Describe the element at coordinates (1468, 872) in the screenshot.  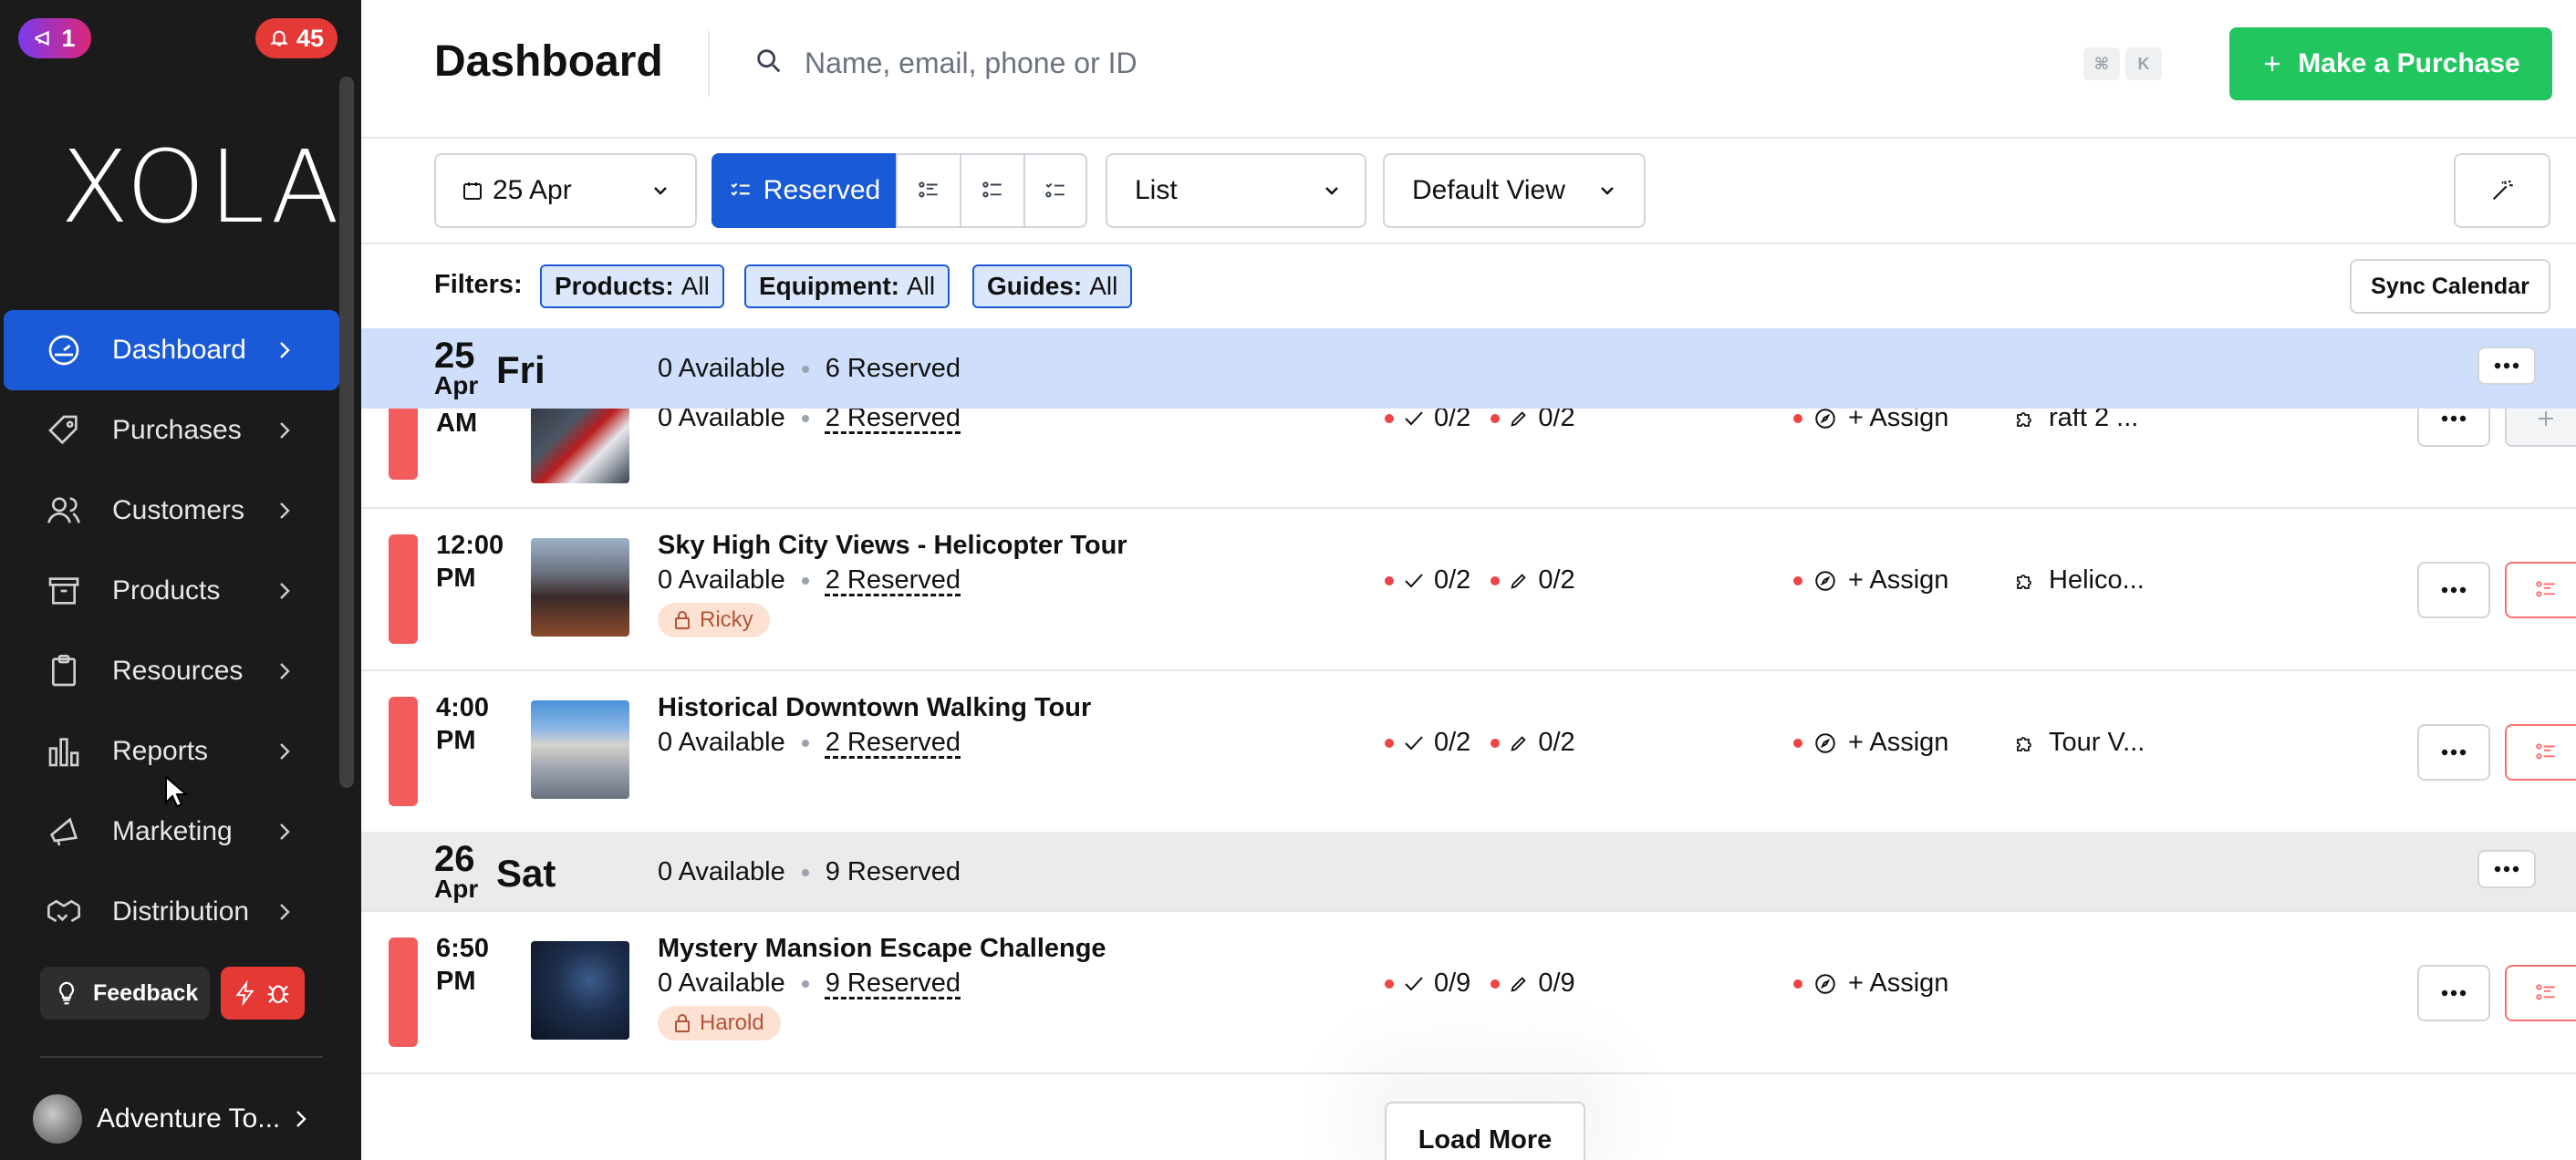
I see `day-header: 26 Apr Sat 0 Available 9 Reserved` at that location.